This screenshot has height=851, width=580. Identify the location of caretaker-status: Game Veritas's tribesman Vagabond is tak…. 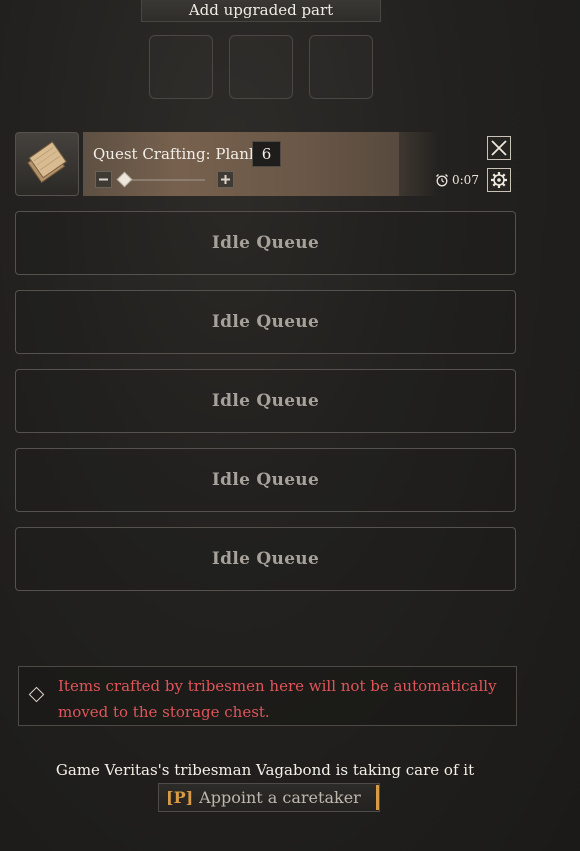
(265, 770).